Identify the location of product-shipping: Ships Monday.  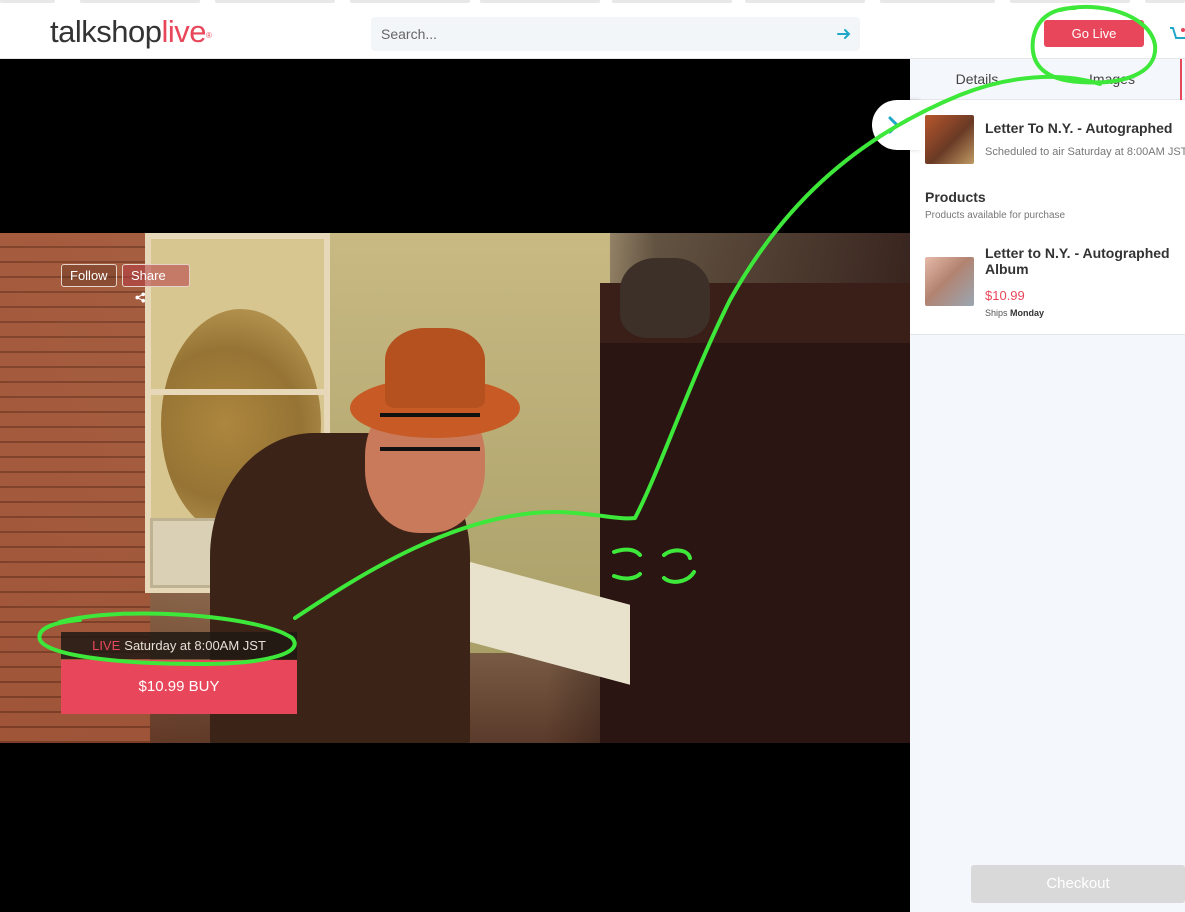
(1014, 313).